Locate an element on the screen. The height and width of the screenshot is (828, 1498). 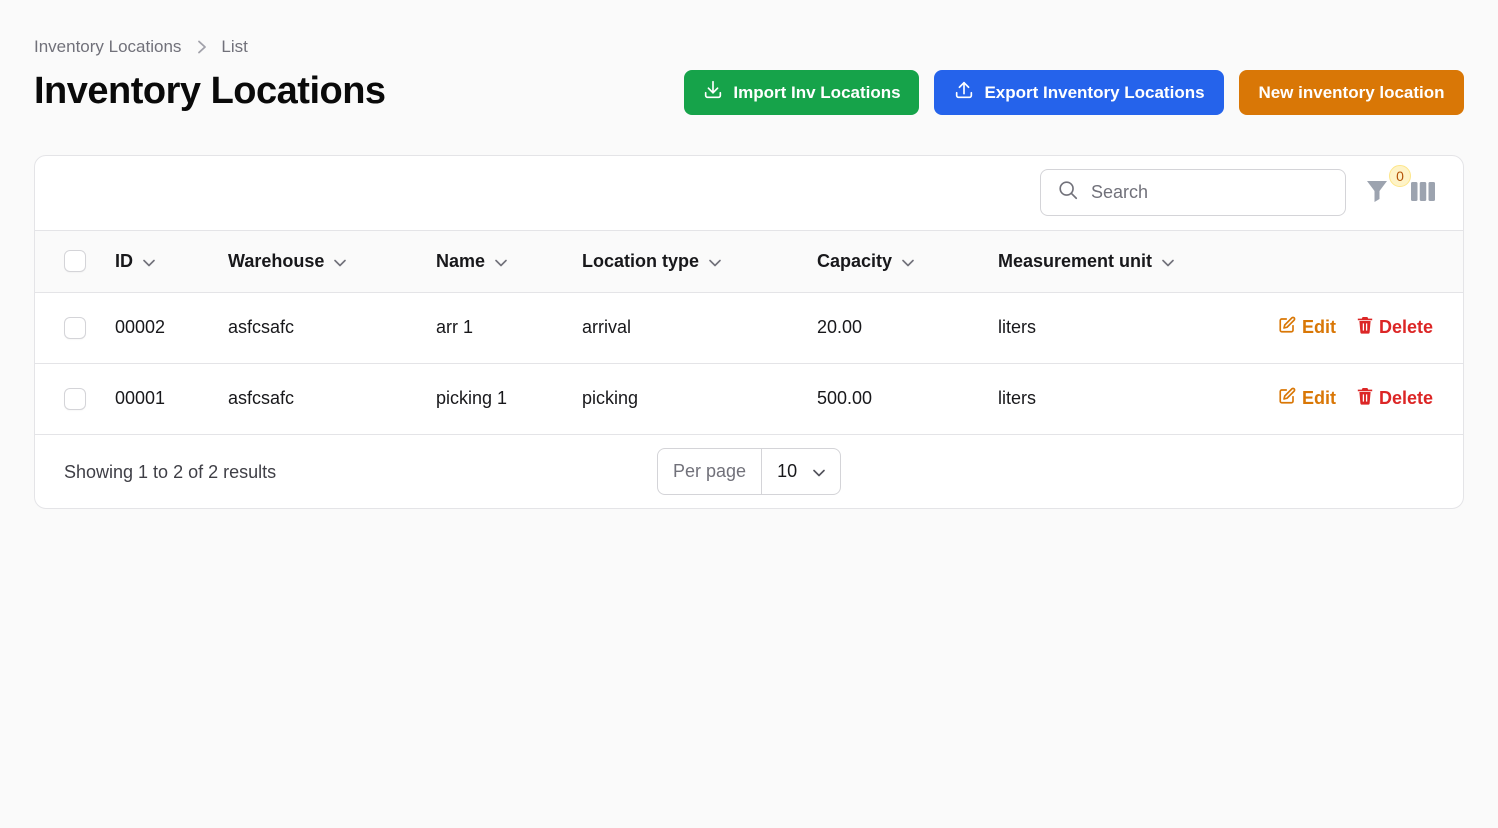
sort-id-header: ID is located at coordinates (135, 261).